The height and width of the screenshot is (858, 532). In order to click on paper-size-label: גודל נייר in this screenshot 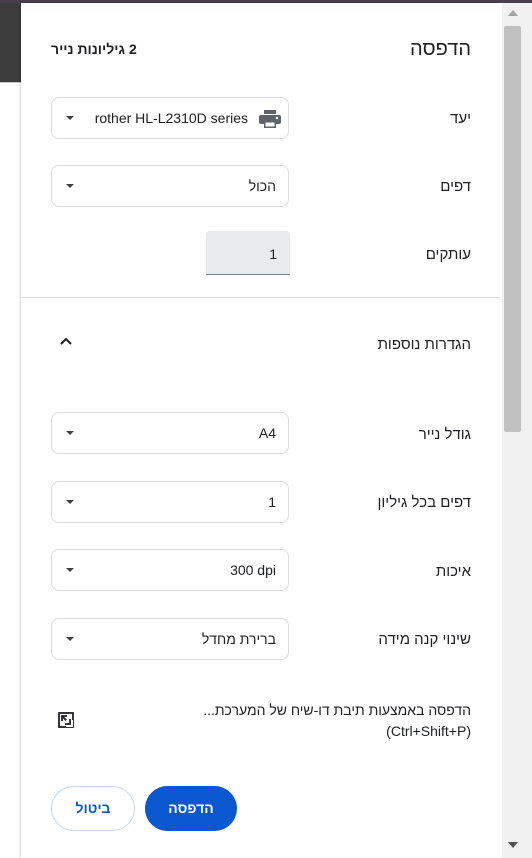, I will do `click(444, 434)`.